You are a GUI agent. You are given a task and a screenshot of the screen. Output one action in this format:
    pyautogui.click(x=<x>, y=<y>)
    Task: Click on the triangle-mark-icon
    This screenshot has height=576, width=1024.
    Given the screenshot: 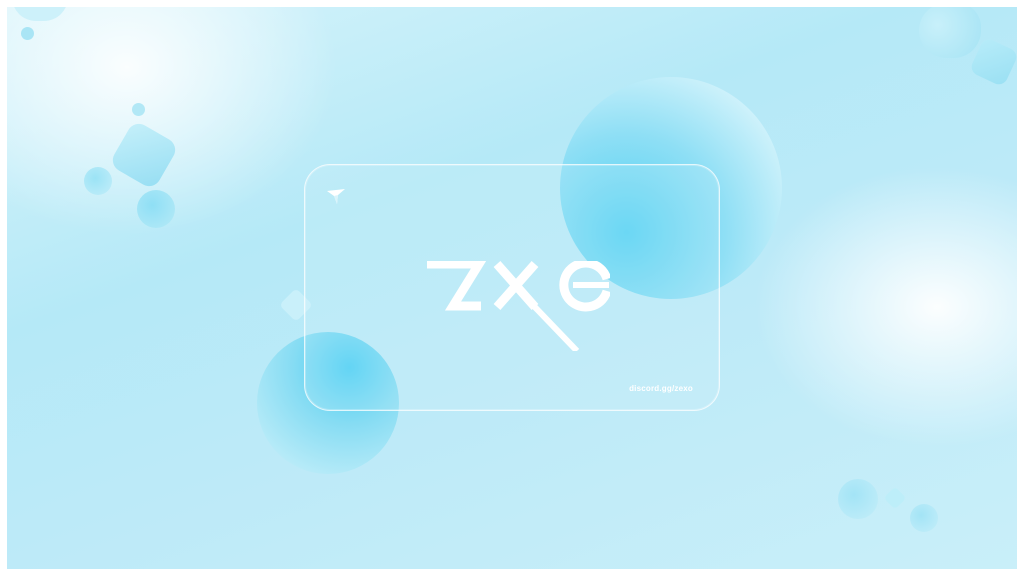 What is the action you would take?
    pyautogui.click(x=336, y=196)
    